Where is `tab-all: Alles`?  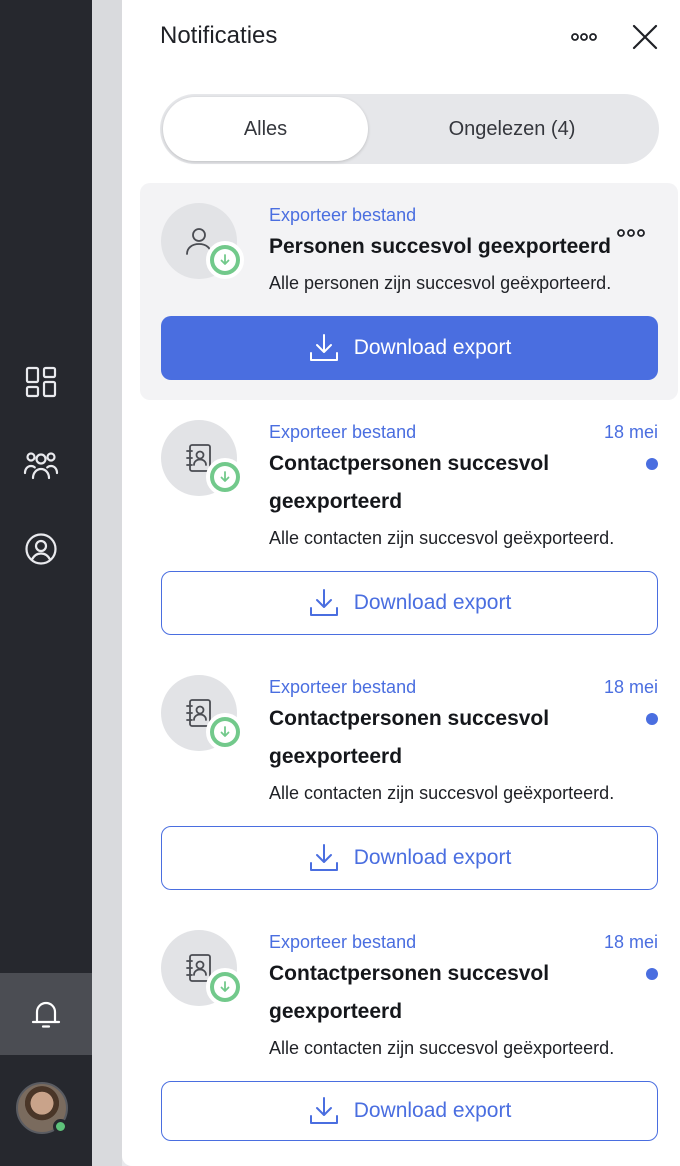
tab-all: Alles is located at coordinates (265, 129).